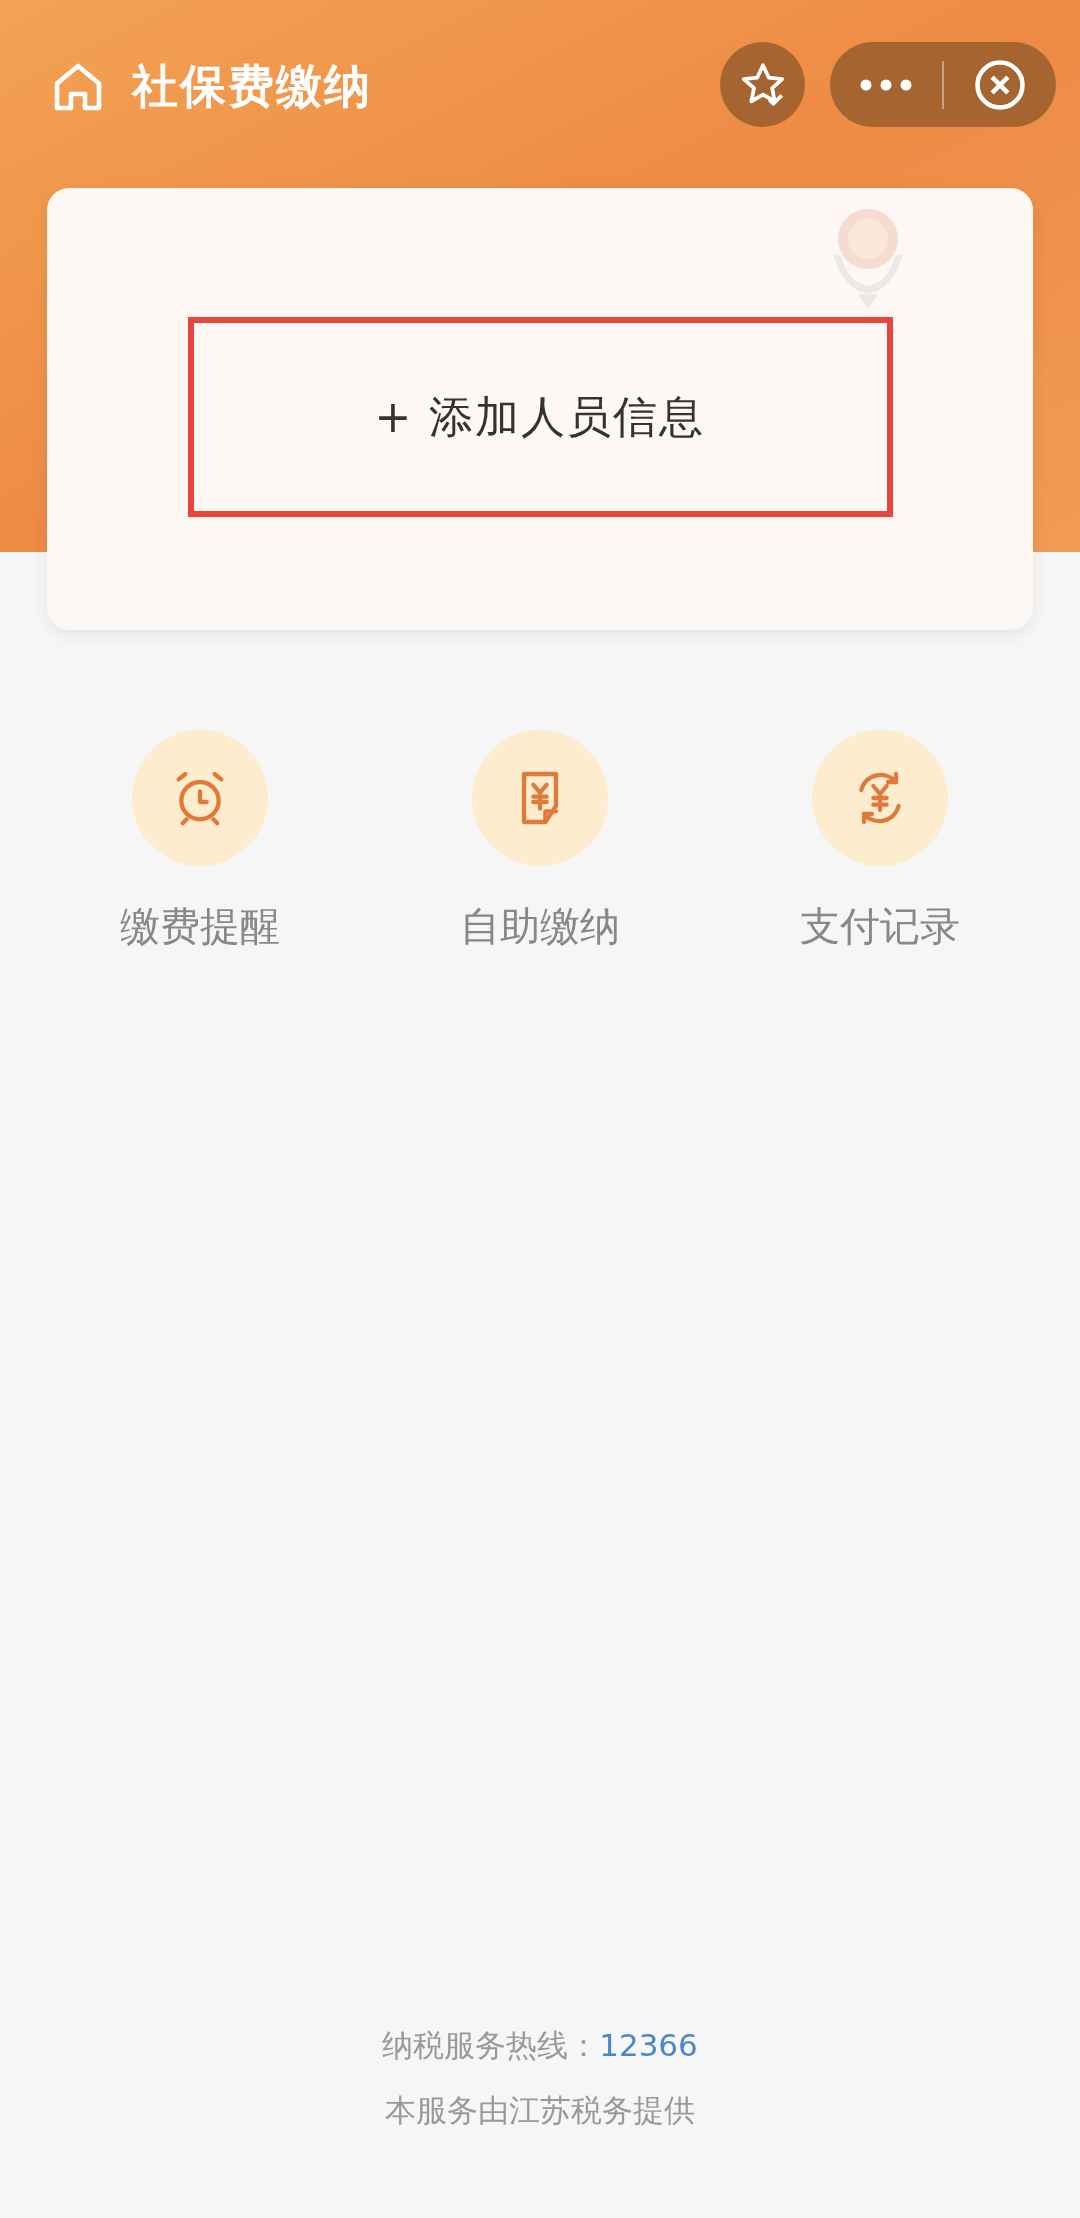 This screenshot has height=2218, width=1080. Describe the element at coordinates (1000, 84) in the screenshot. I see `close-icon` at that location.